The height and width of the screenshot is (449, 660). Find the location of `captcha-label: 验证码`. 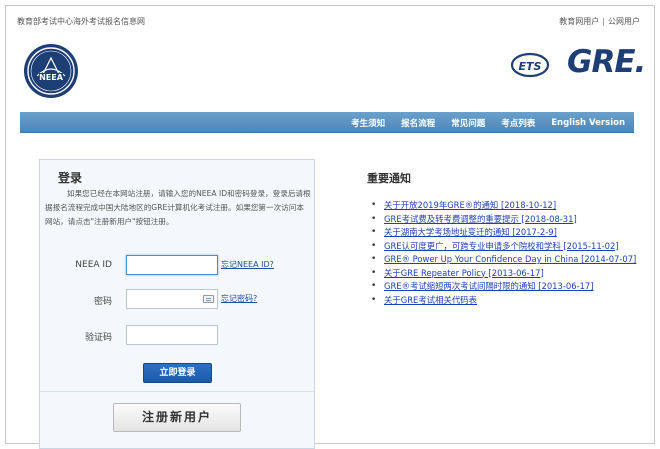

captcha-label: 验证码 is located at coordinates (98, 338).